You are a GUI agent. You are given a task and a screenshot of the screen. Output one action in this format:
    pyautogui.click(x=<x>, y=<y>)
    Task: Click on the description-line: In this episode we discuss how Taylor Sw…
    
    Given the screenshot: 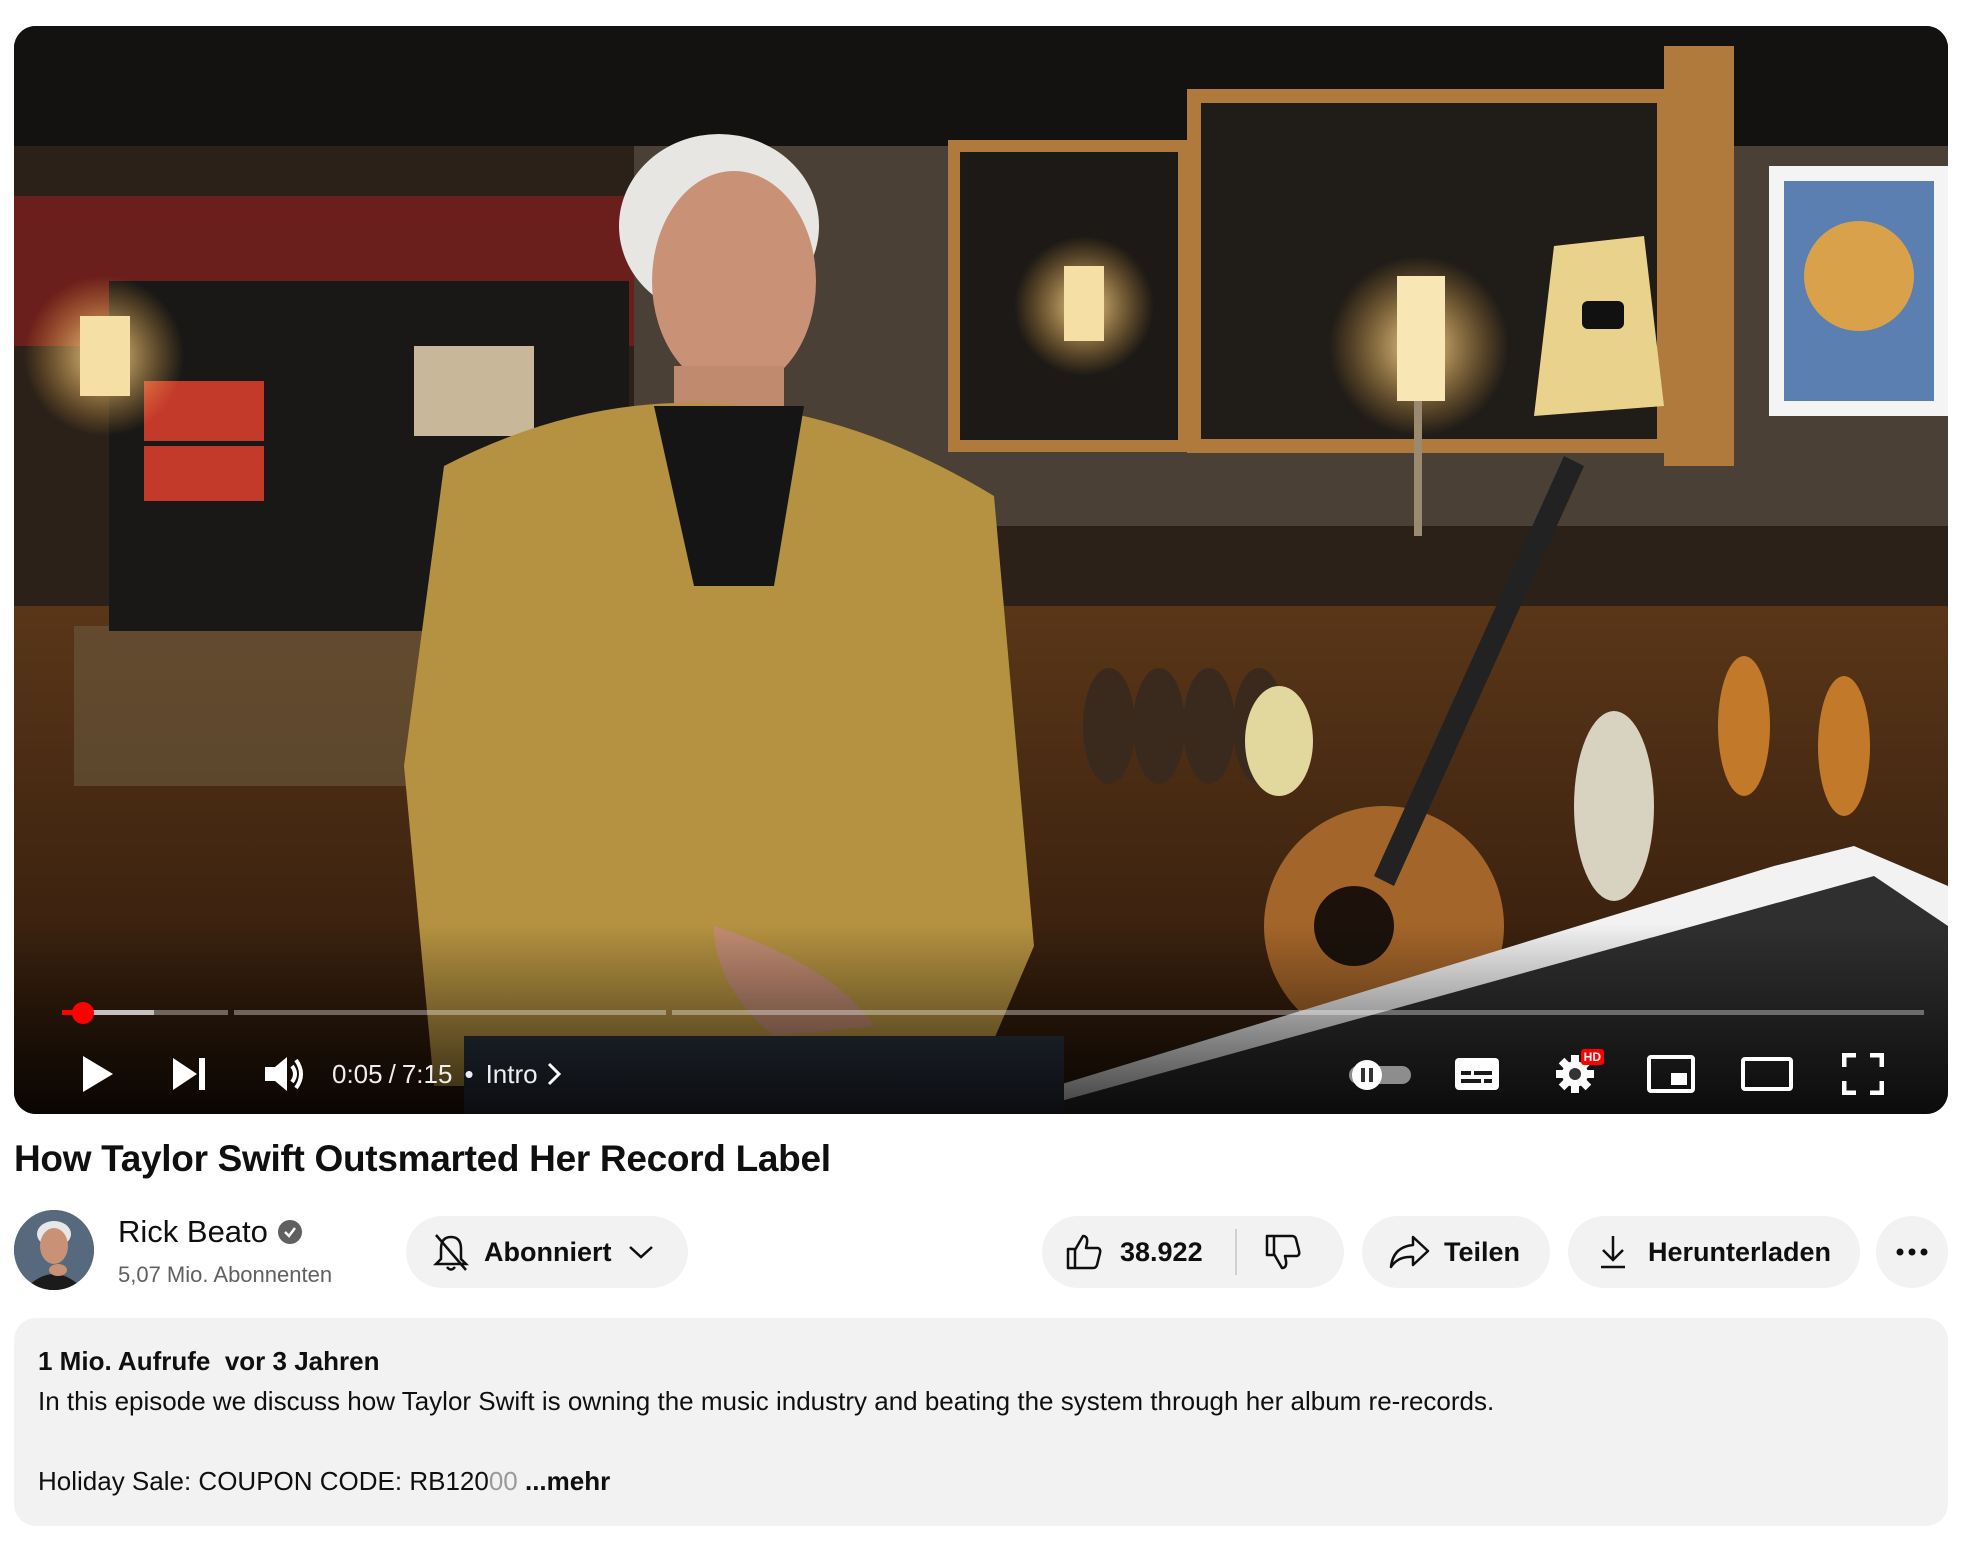 What is the action you would take?
    pyautogui.click(x=766, y=1401)
    